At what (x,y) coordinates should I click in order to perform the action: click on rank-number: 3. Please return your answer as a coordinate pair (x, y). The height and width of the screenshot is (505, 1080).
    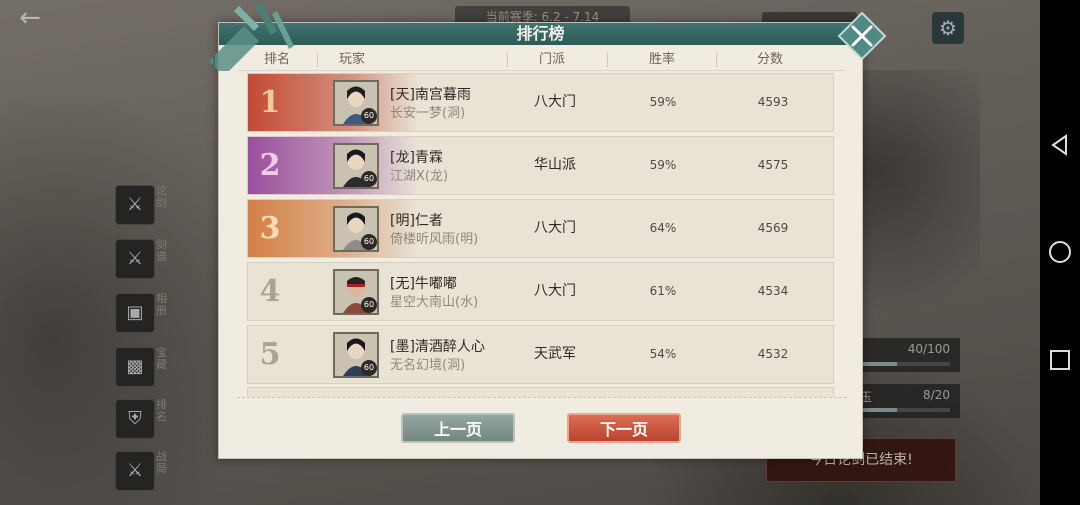
    Looking at the image, I should click on (270, 228).